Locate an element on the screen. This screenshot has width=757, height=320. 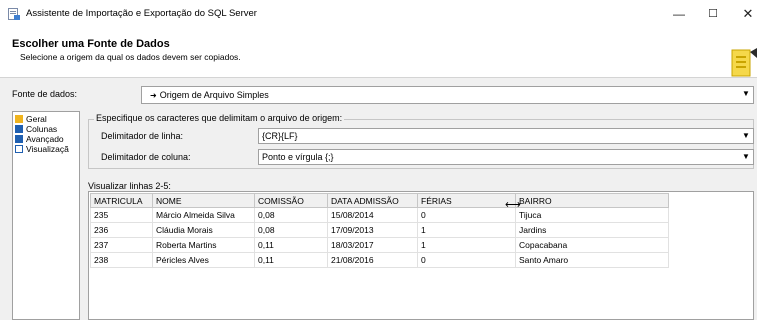
data-source-combo: ➜ Origem de Arquivo Simples ▼ is located at coordinates (447, 95).